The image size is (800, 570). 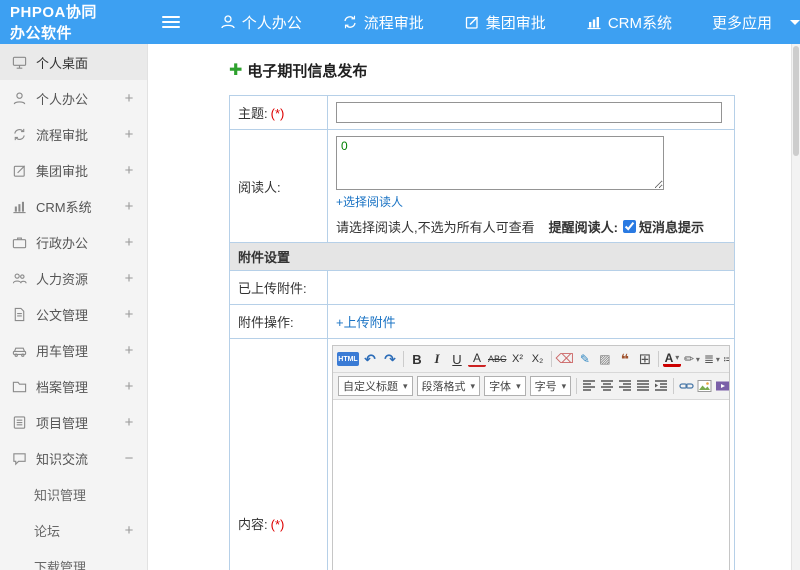 What do you see at coordinates (350, 22) in the screenshot?
I see `cycle-icon` at bounding box center [350, 22].